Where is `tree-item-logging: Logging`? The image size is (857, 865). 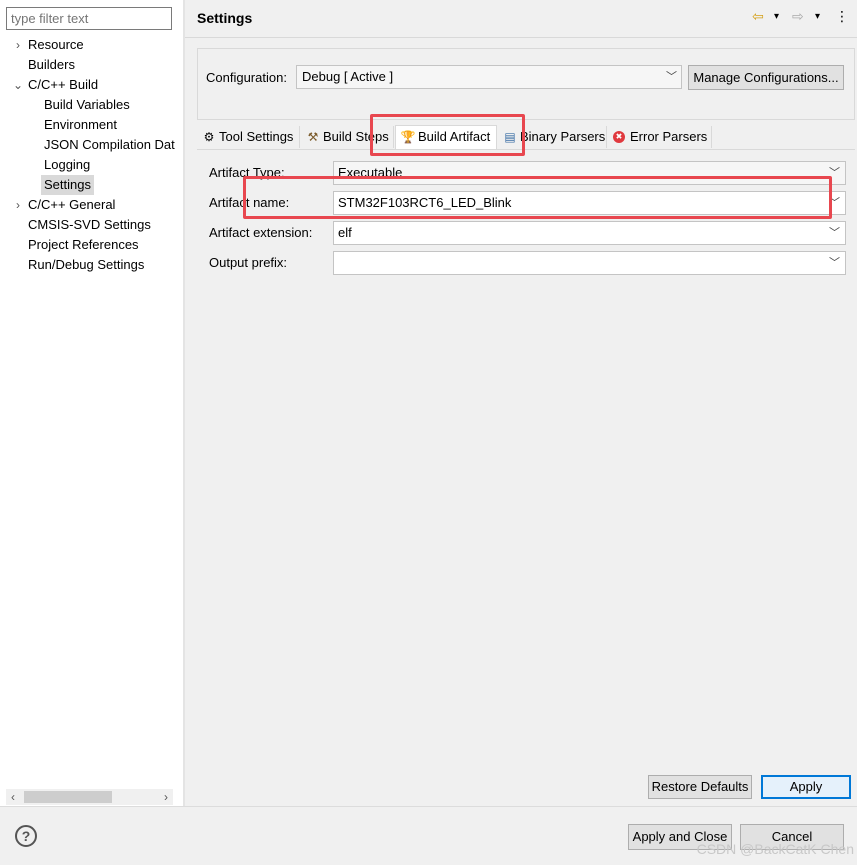 tree-item-logging: Logging is located at coordinates (67, 165).